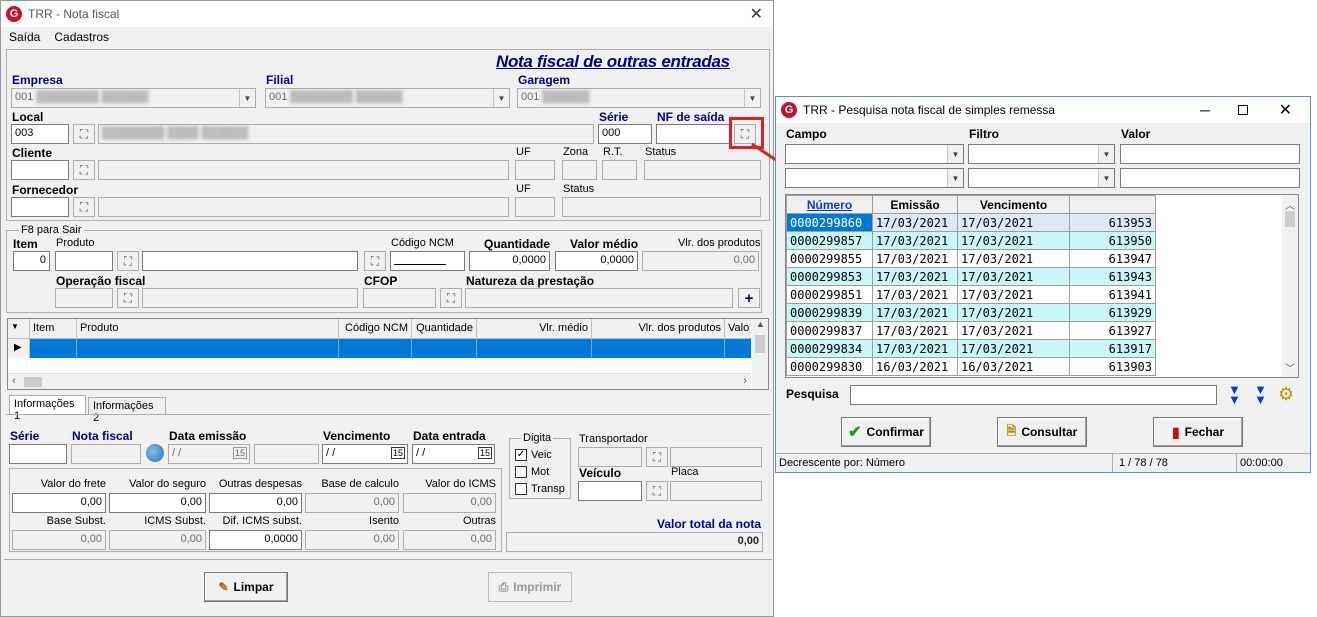  I want to click on fornecedor-input, so click(40, 207).